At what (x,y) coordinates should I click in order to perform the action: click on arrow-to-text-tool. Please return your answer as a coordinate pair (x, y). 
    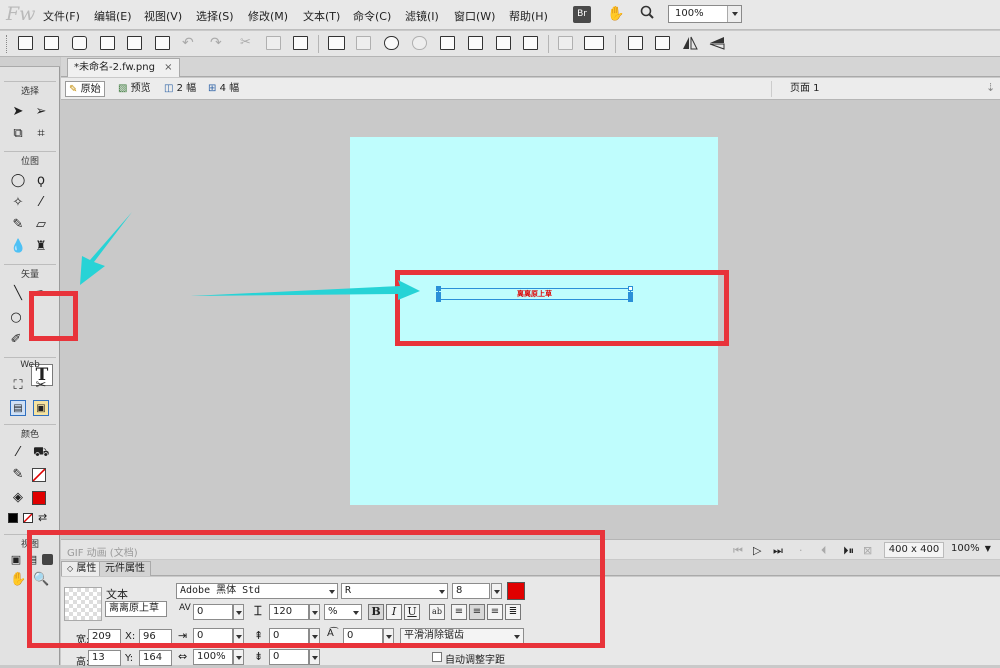
    Looking at the image, I should click on (106, 248).